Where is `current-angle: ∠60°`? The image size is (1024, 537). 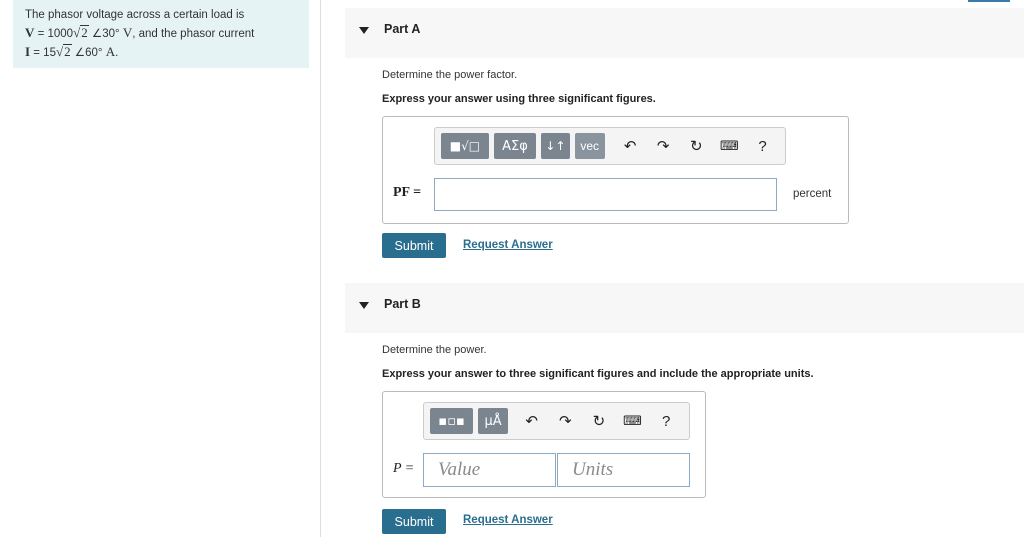 current-angle: ∠60° is located at coordinates (88, 53).